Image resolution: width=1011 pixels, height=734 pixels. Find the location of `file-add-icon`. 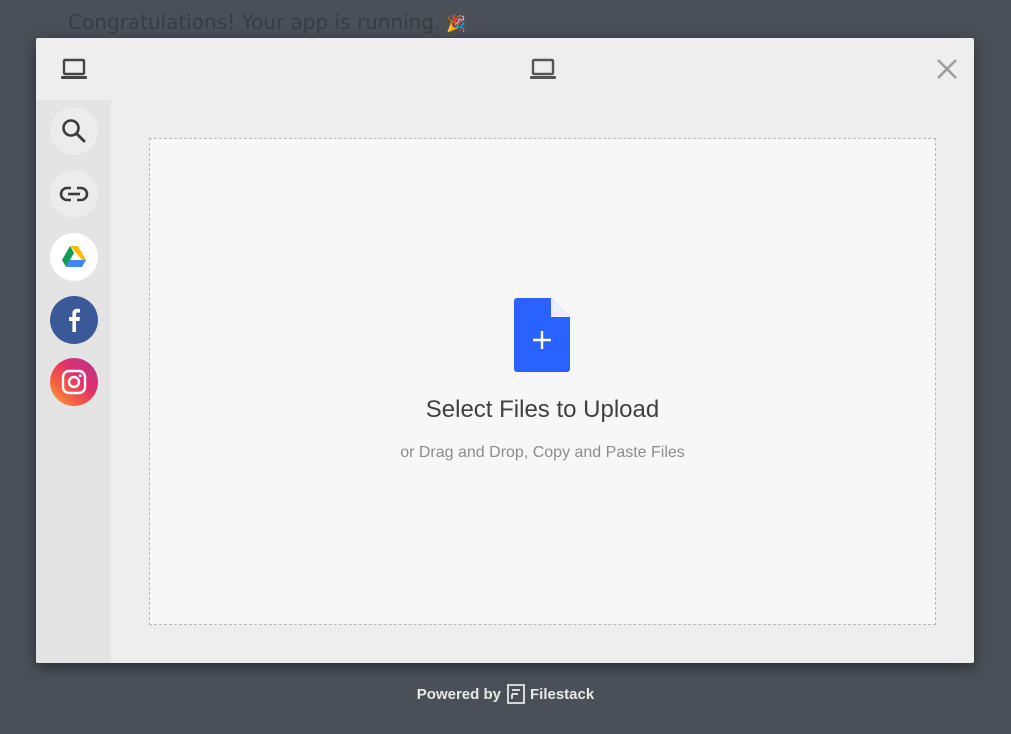

file-add-icon is located at coordinates (542, 335).